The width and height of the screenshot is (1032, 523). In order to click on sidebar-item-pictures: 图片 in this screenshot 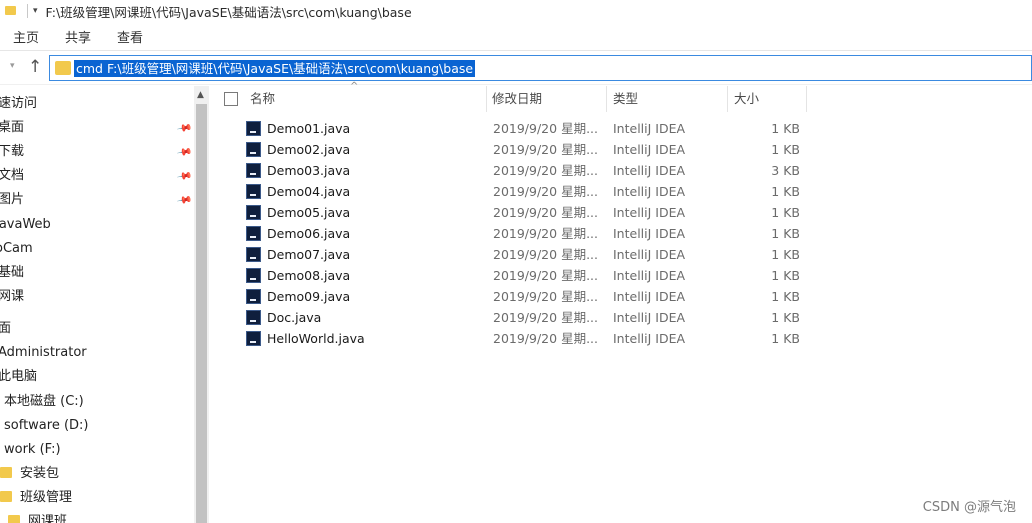, I will do `click(12, 200)`.